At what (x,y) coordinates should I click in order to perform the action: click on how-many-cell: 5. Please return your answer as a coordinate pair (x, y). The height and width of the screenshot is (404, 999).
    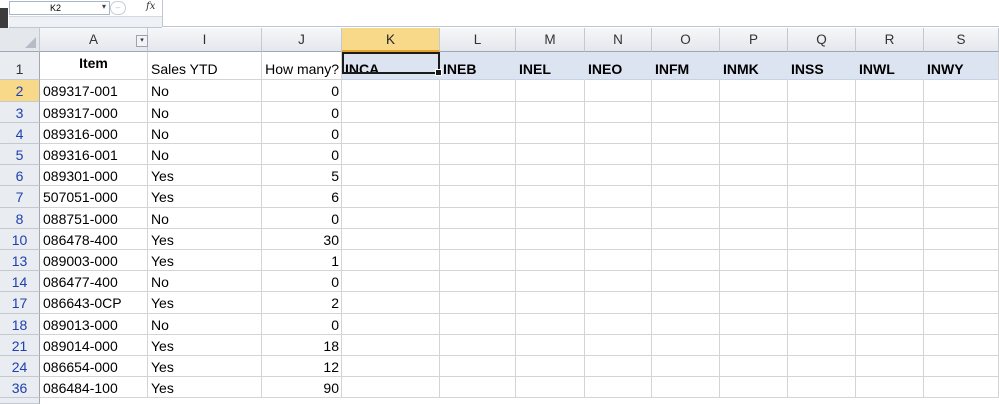
    Looking at the image, I should click on (302, 175).